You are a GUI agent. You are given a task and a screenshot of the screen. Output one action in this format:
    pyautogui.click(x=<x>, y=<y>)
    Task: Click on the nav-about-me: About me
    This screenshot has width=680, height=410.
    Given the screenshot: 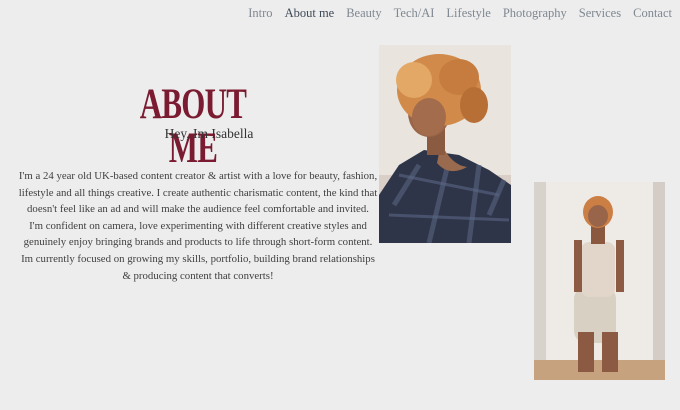 What is the action you would take?
    pyautogui.click(x=310, y=13)
    